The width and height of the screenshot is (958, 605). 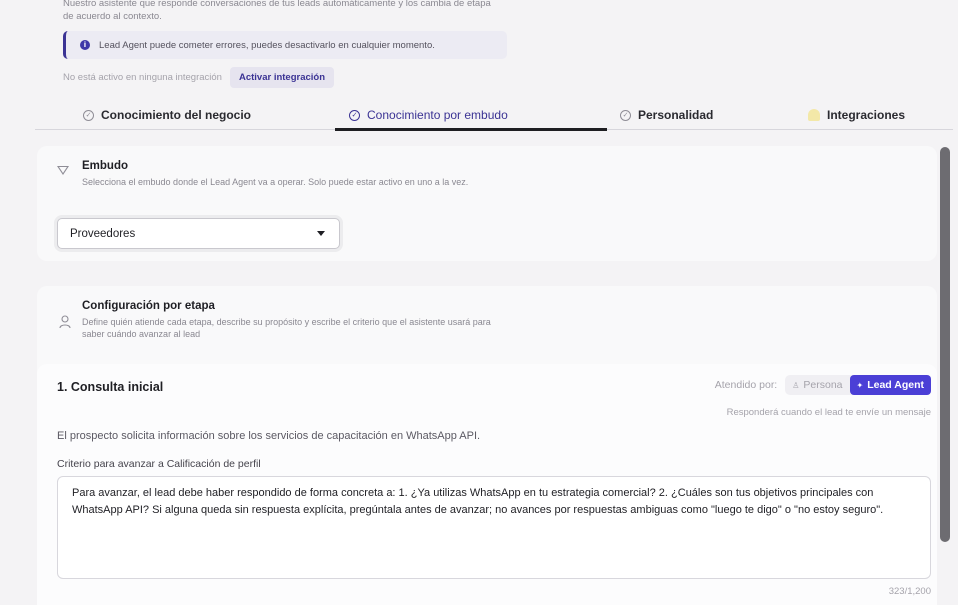 What do you see at coordinates (198, 233) in the screenshot?
I see `funnel-select: Proveedores` at bounding box center [198, 233].